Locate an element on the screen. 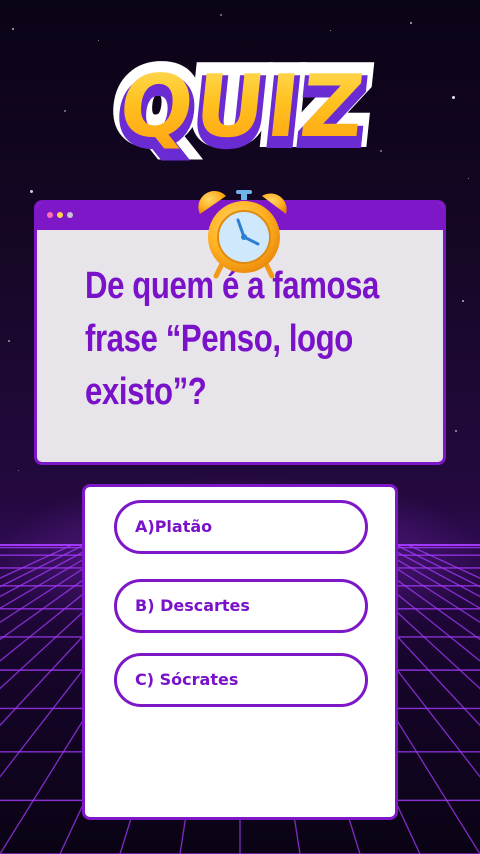  answer-option-b: B) Descartes is located at coordinates (241, 606).